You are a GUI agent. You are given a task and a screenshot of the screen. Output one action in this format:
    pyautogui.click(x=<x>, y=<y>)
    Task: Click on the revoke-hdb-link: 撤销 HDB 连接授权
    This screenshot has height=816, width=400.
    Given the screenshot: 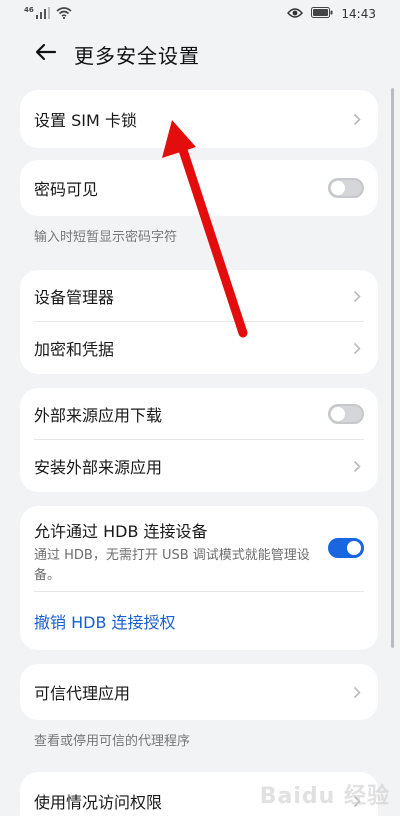 What is the action you would take?
    pyautogui.click(x=105, y=621)
    